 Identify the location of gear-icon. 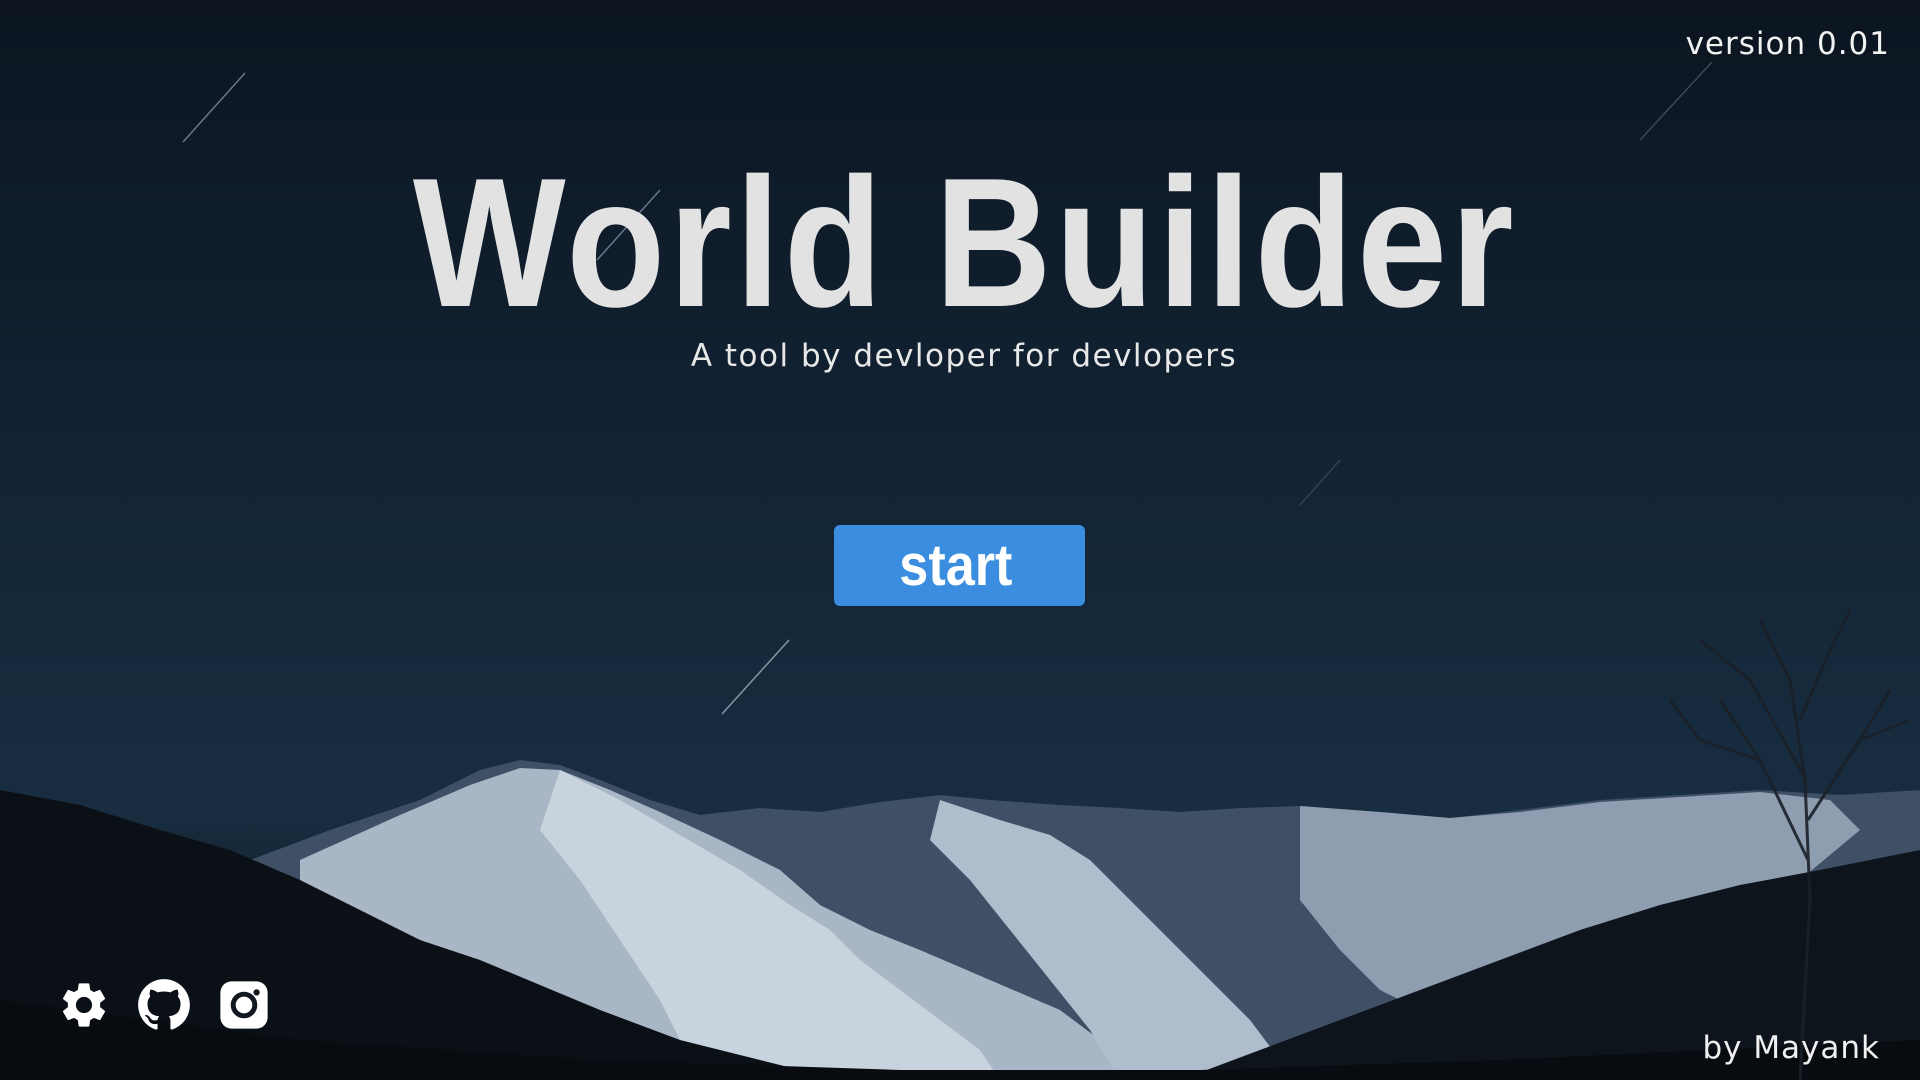
(84, 1005).